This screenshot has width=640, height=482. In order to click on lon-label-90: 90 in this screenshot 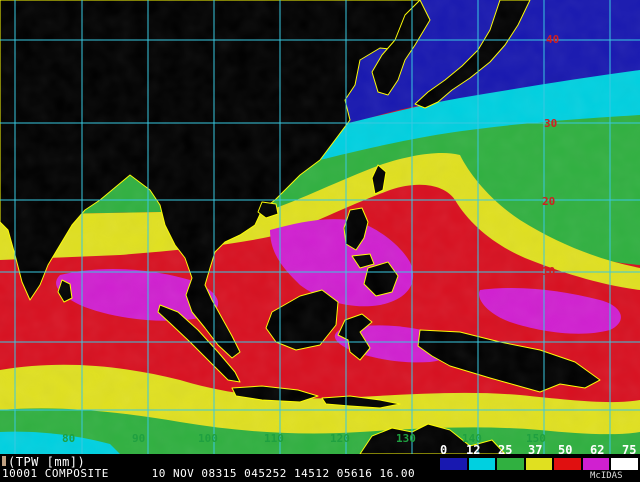, I will do `click(139, 438)`.